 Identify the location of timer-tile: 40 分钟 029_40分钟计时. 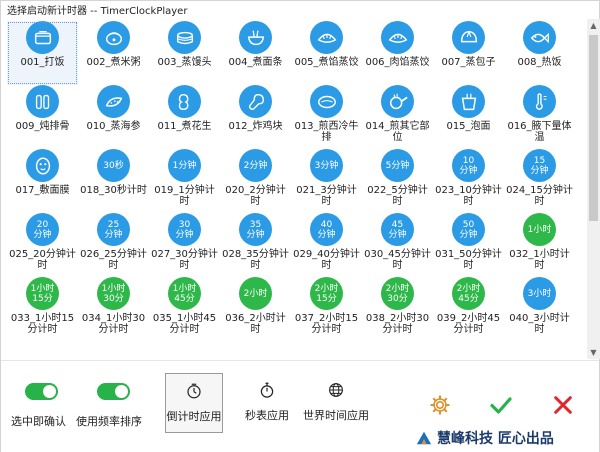
(326, 245).